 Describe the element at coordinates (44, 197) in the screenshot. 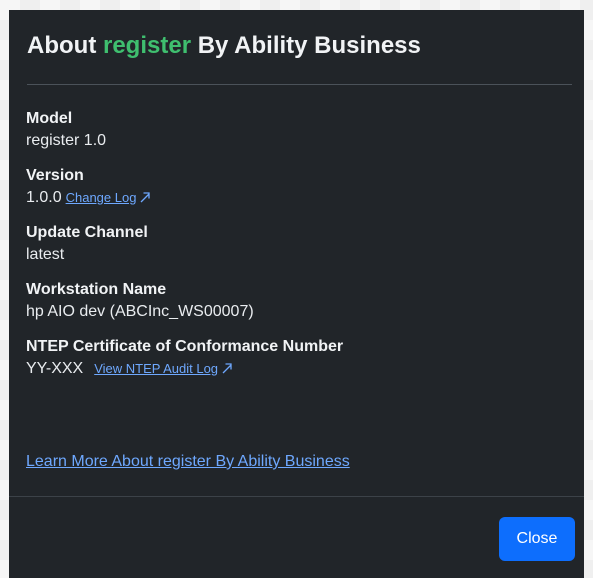

I see `version-value: 1.0.0` at that location.